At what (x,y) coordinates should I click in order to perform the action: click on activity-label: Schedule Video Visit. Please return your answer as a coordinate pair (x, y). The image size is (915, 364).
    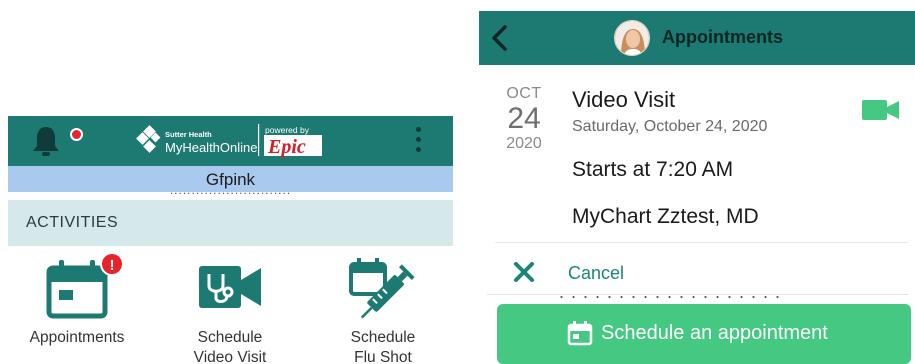
    Looking at the image, I should click on (230, 346).